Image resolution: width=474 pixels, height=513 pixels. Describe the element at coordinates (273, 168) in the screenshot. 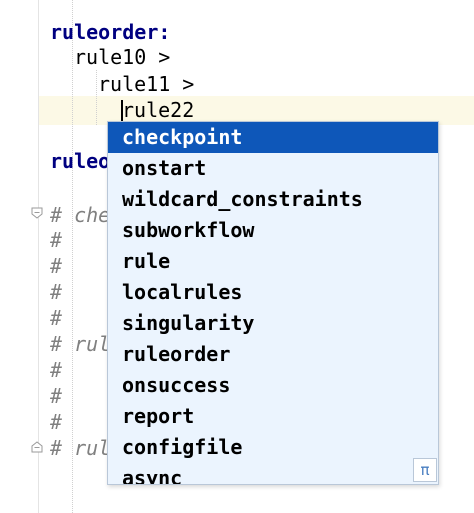

I see `completion-item-onstart: onstart` at that location.